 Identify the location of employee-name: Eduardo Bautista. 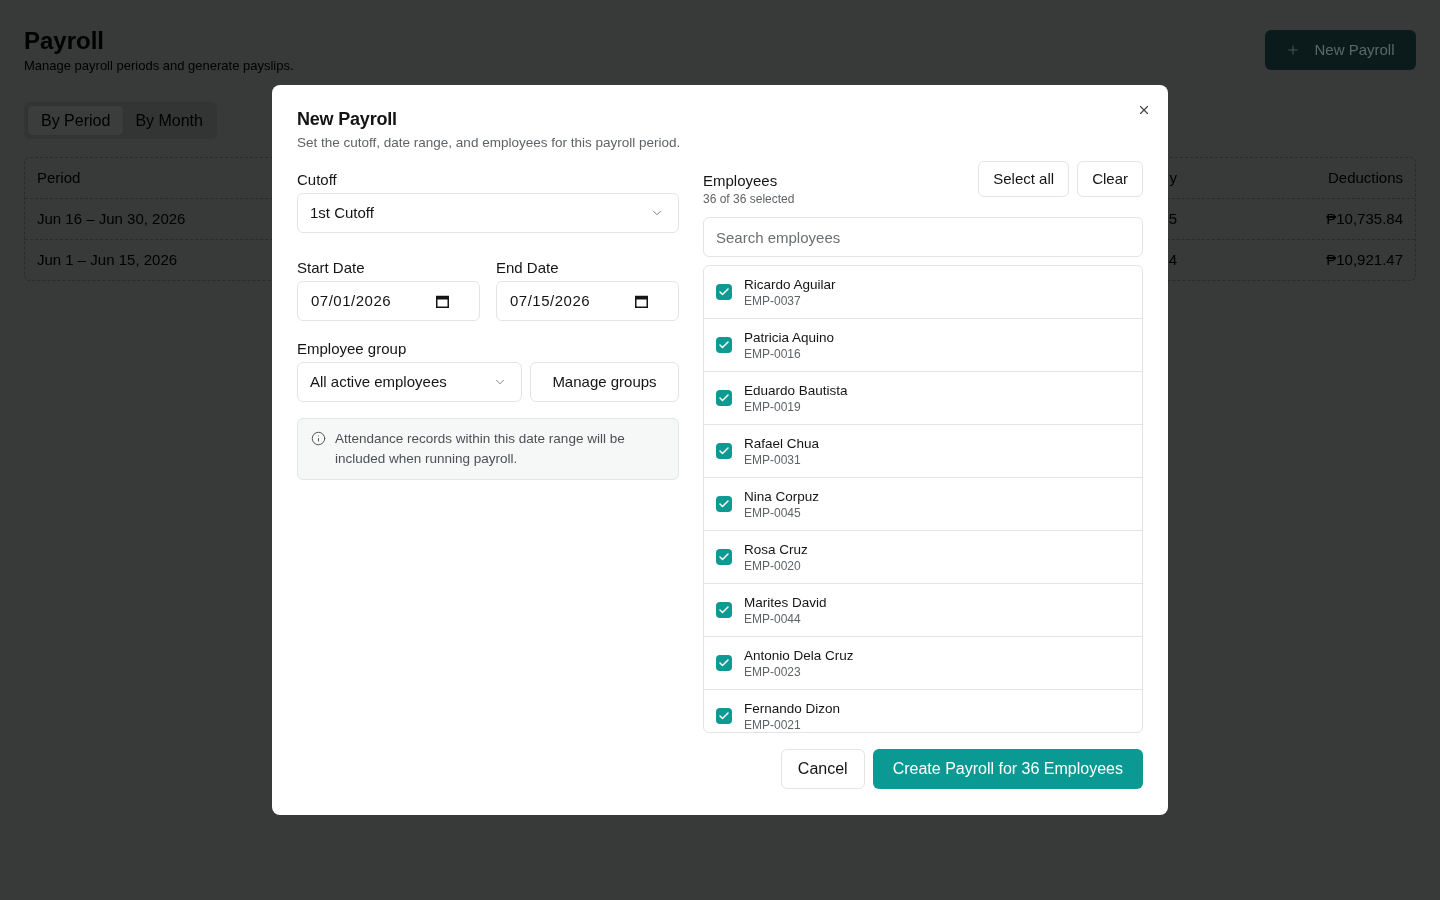
(796, 390).